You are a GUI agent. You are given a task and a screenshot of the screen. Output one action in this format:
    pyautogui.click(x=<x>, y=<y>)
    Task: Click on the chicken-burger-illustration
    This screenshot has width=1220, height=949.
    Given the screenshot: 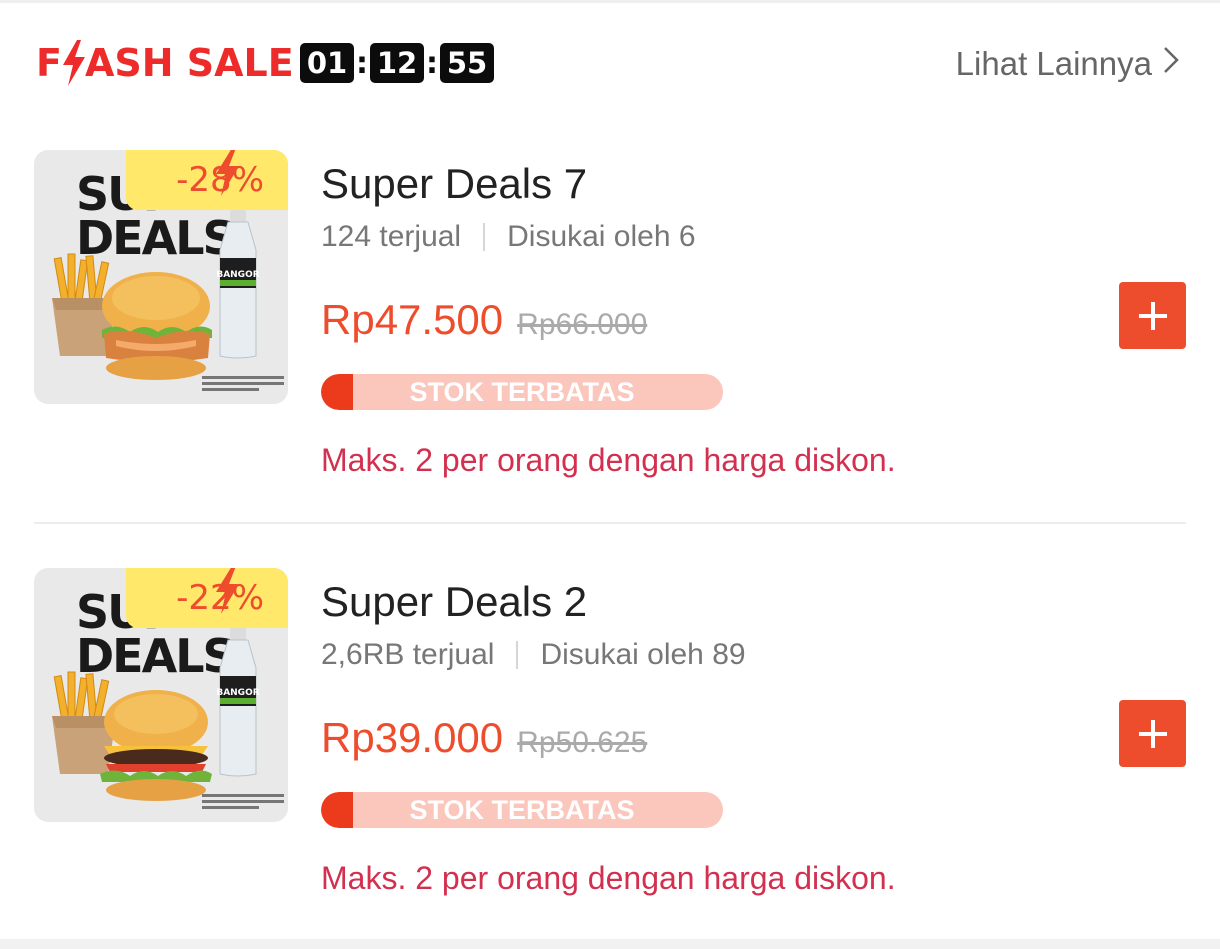 What is the action you would take?
    pyautogui.click(x=157, y=326)
    